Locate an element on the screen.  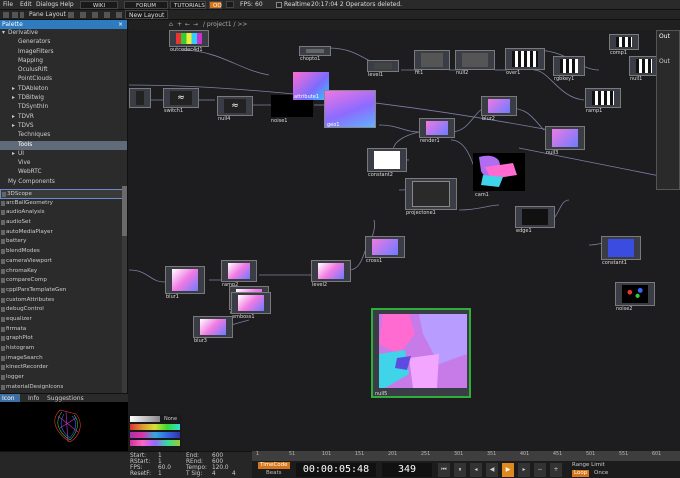
scrollbar-thumb is located at coordinates (124, 211).